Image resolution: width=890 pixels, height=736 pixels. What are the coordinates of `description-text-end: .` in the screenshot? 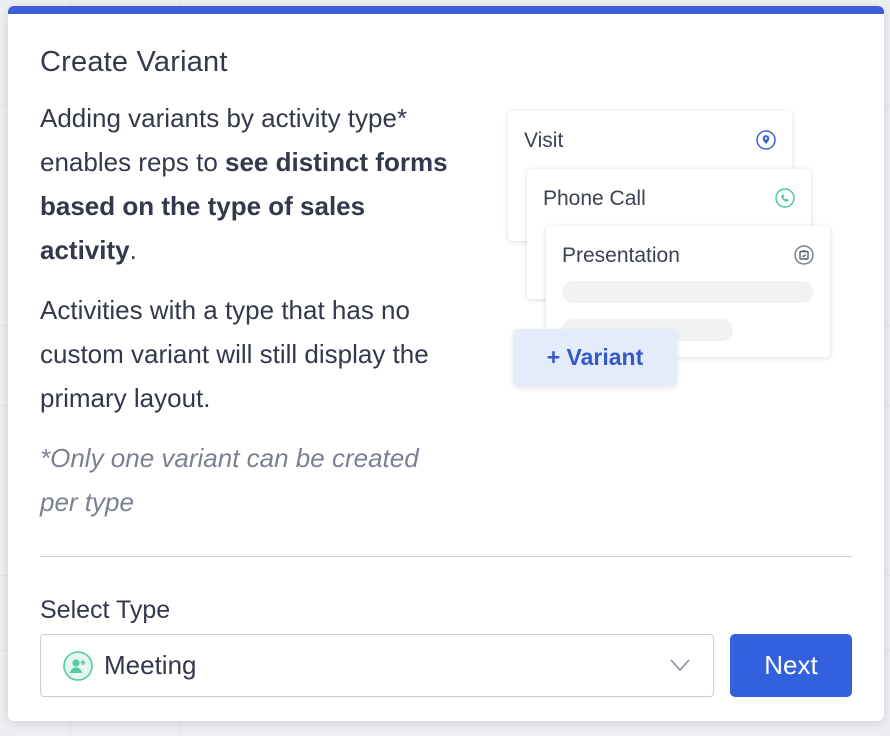 It's located at (133, 250).